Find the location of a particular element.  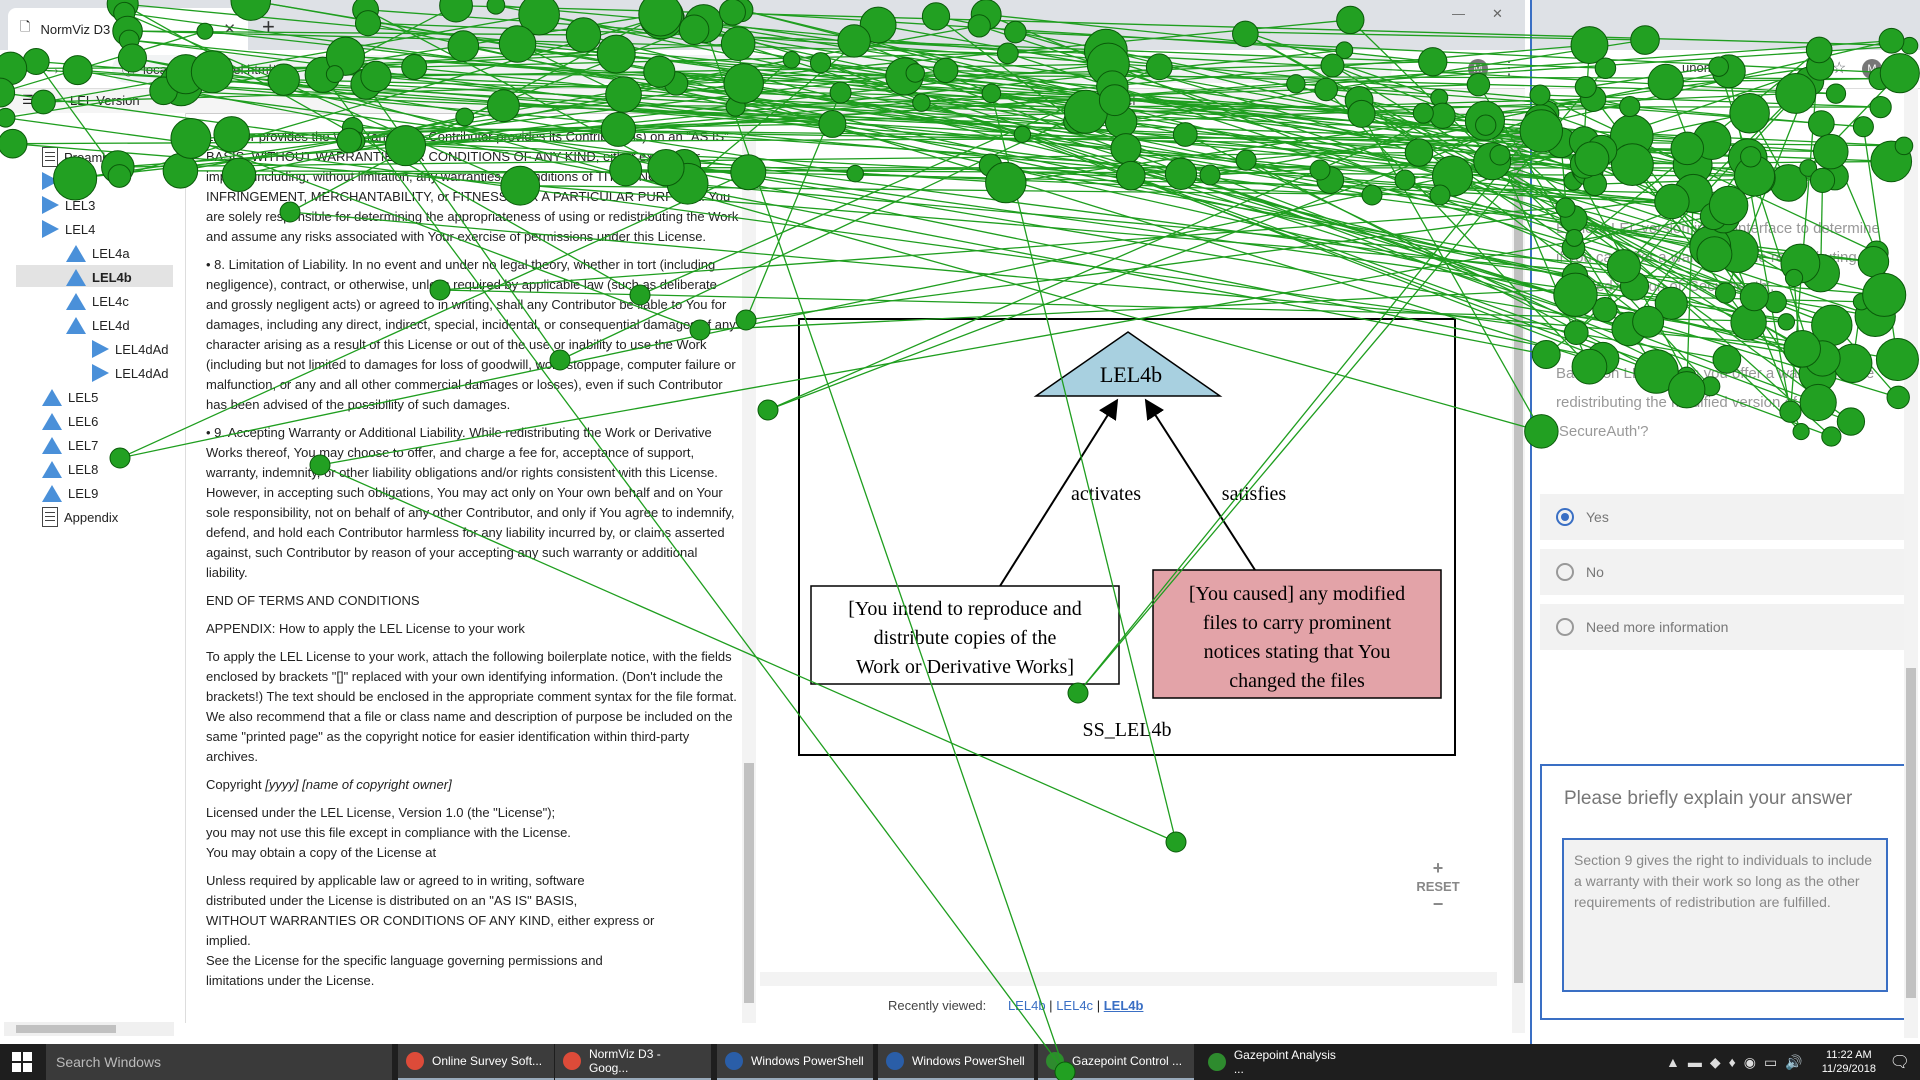

tree-item-lel3: LEL3 is located at coordinates (68, 205).